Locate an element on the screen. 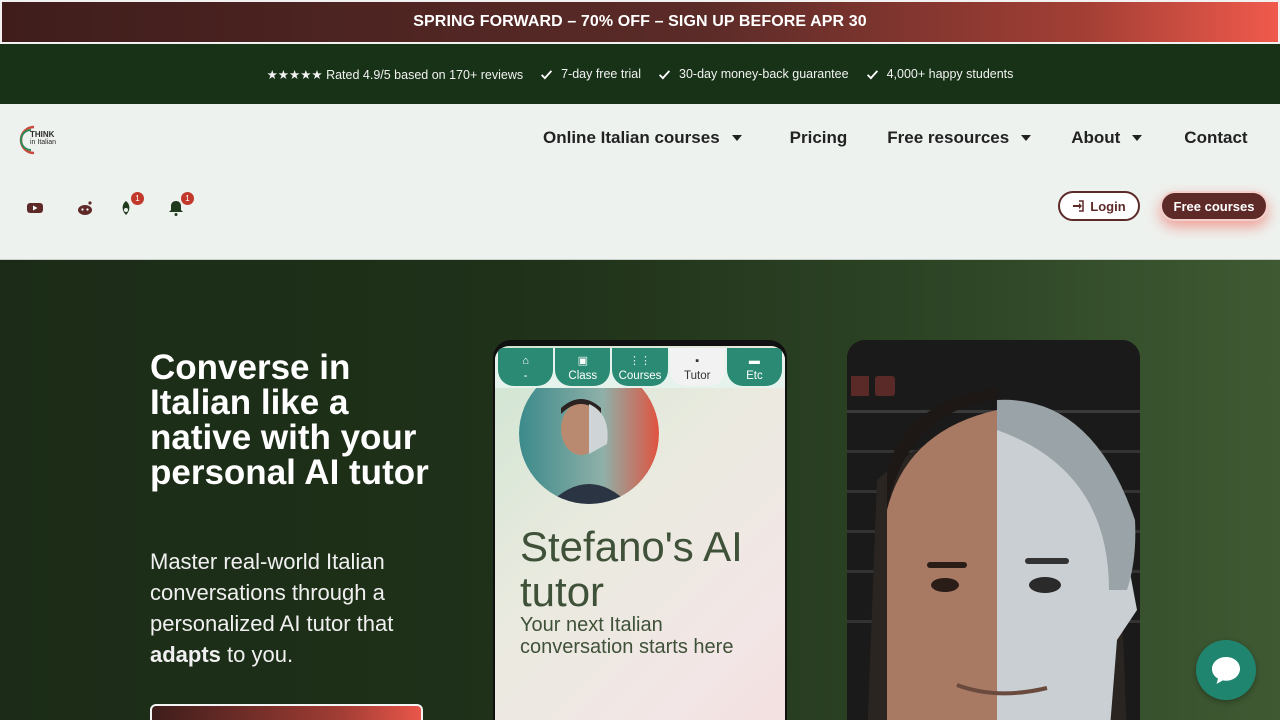 The image size is (1280, 720). hero-subtitle-end: to you. is located at coordinates (257, 654).